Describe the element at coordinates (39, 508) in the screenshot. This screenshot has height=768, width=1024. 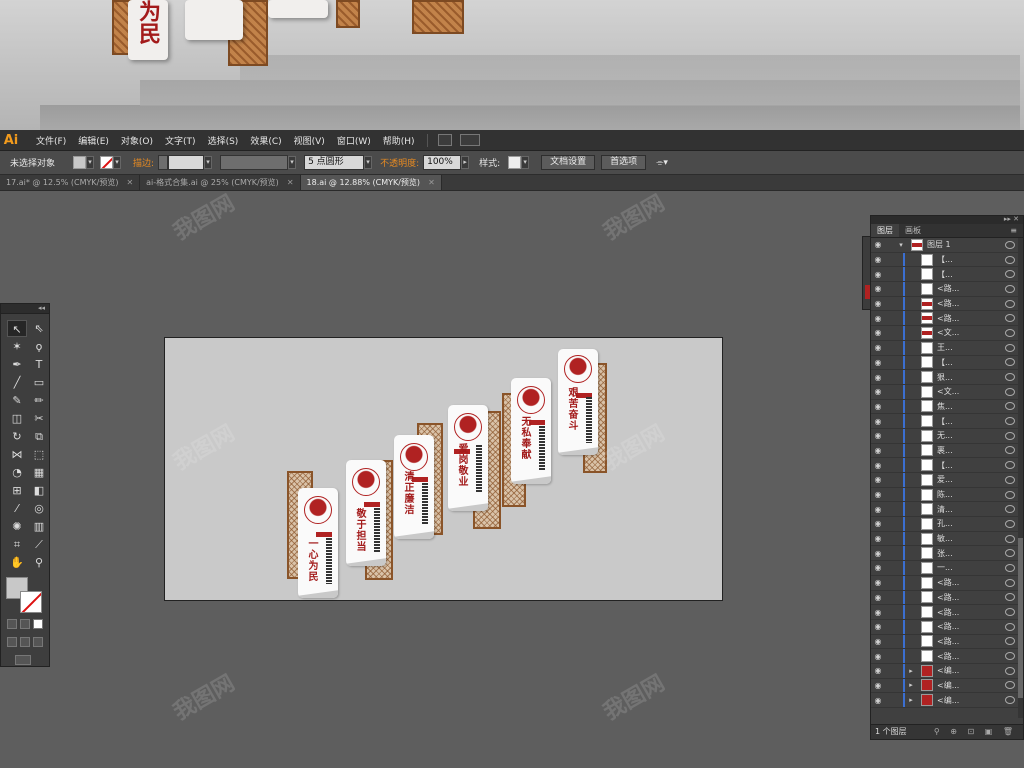
I see `blend-tool-icon: ◎` at that location.